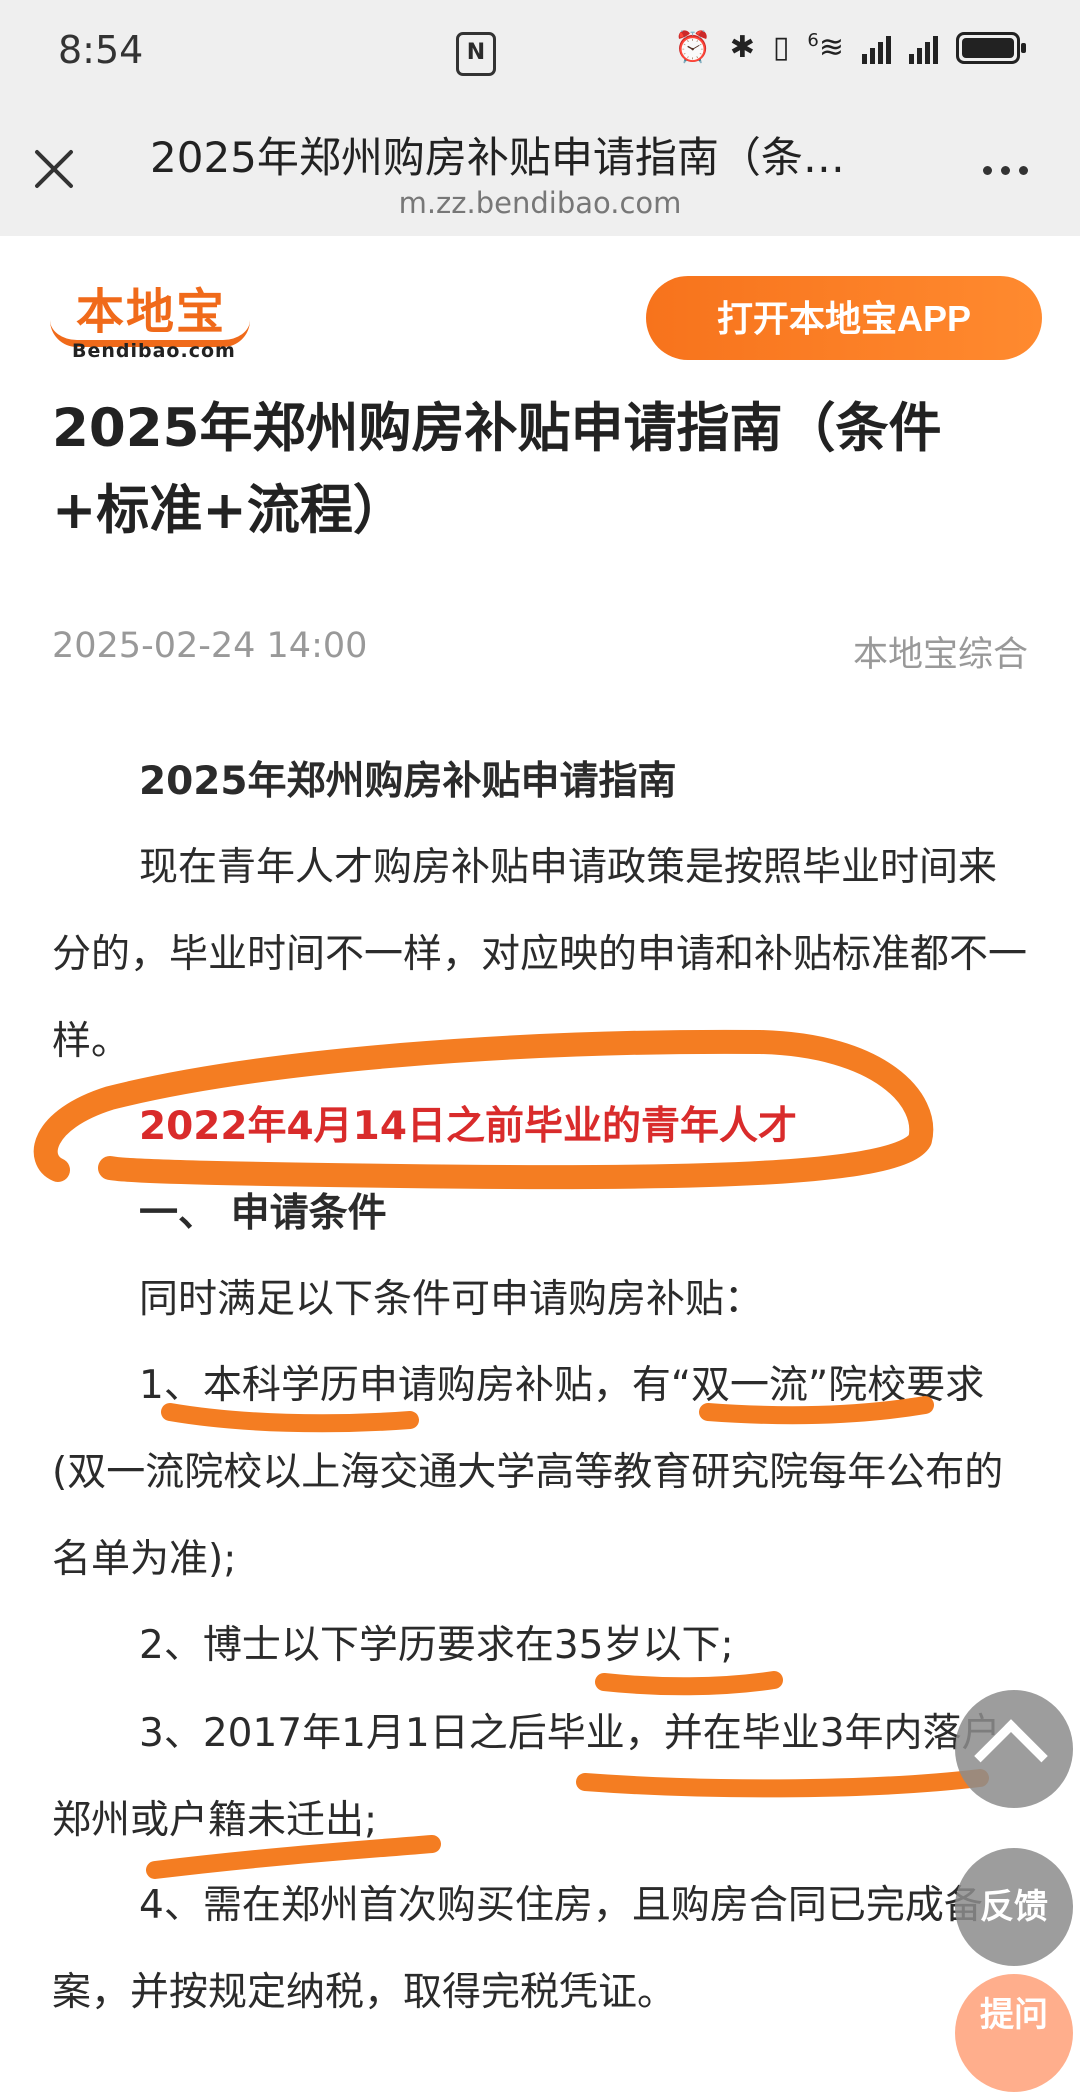 This screenshot has width=1080, height=2092. I want to click on signal-icon, so click(876, 48).